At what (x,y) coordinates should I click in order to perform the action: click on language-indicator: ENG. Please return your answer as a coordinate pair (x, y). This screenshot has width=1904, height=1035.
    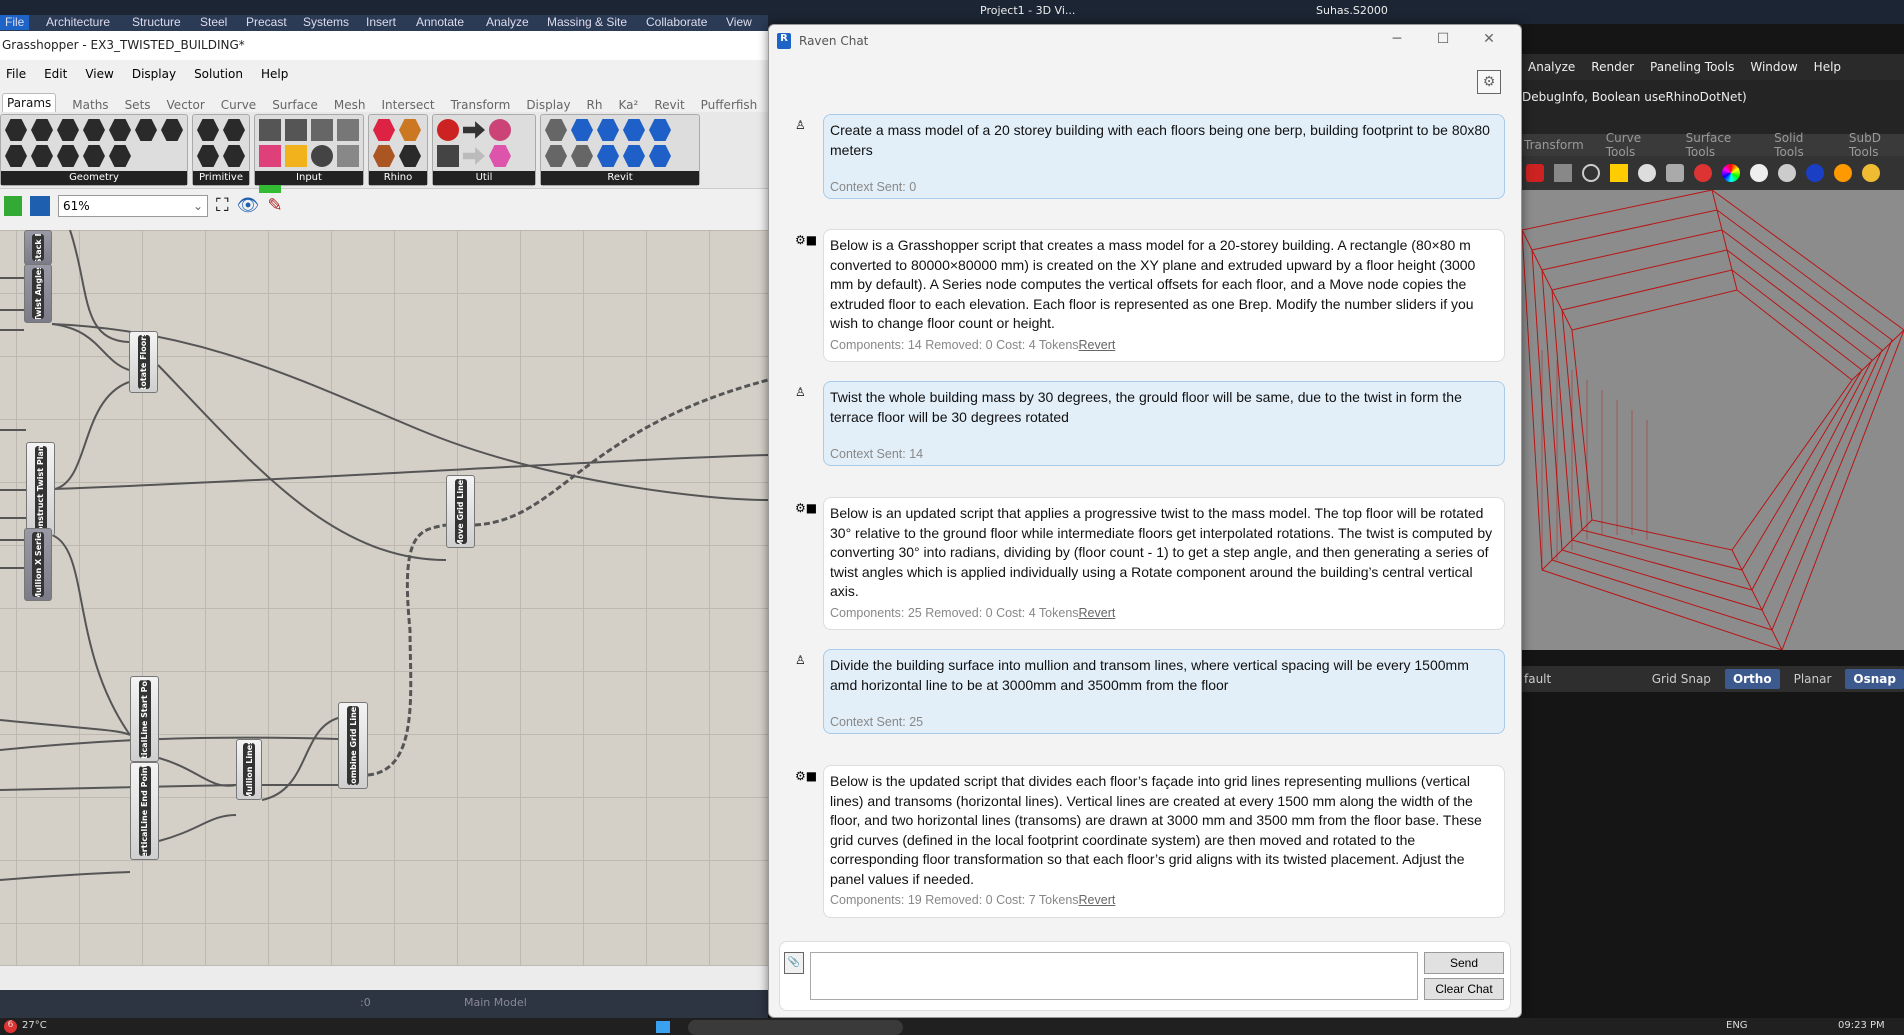
    Looking at the image, I should click on (1737, 1025).